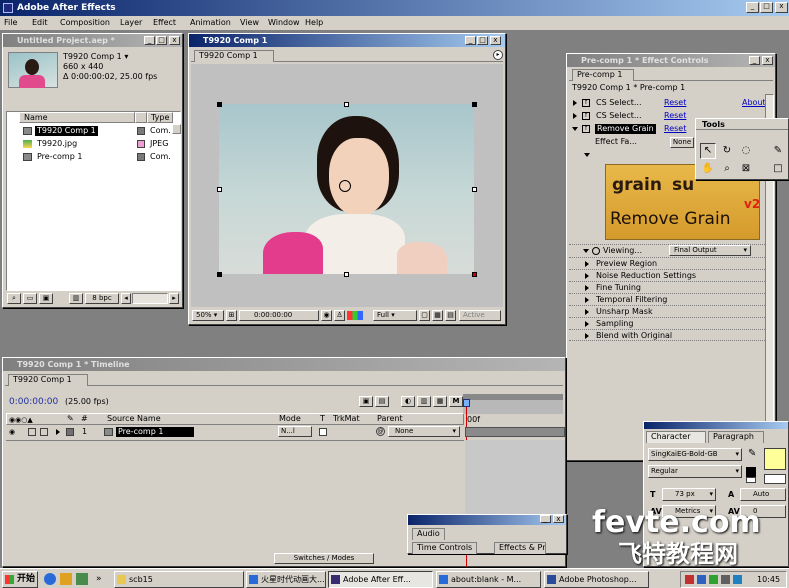 This screenshot has height=588, width=789. What do you see at coordinates (126, 298) in the screenshot?
I see `scroll-left-button: ◂` at bounding box center [126, 298].